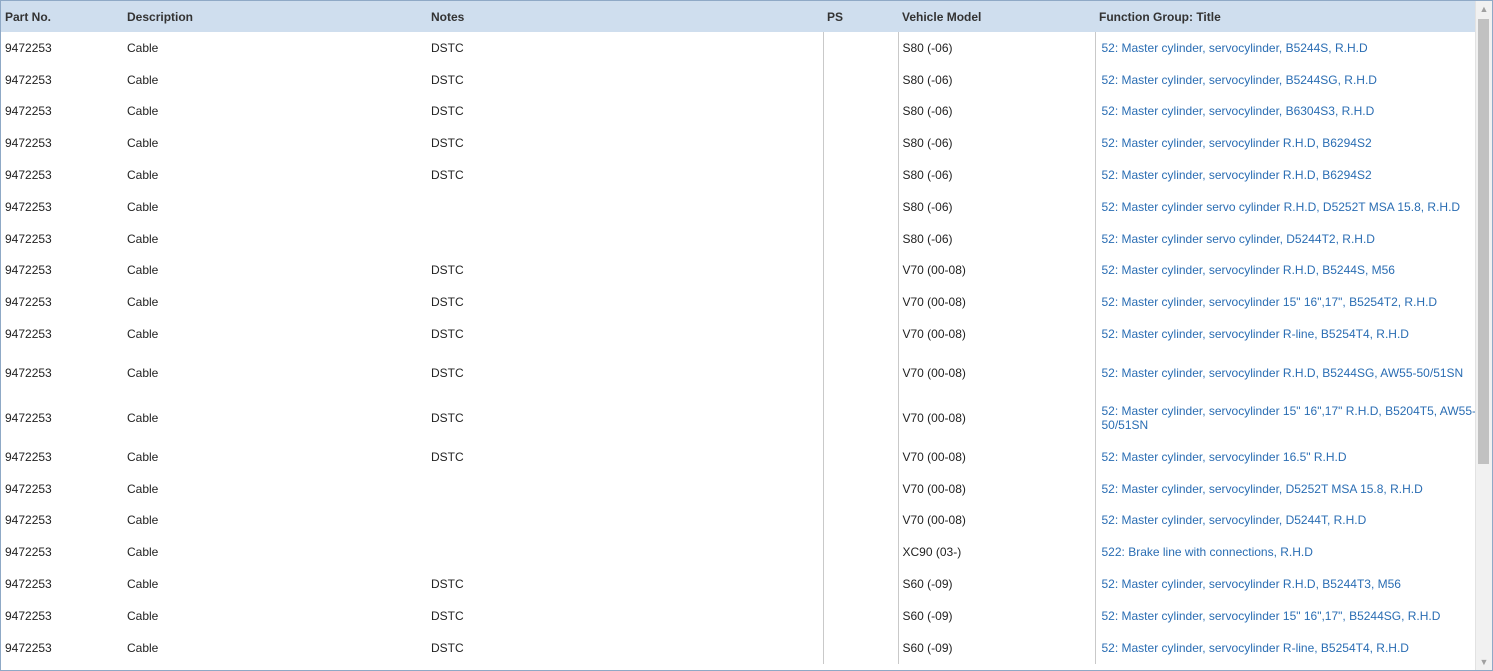 This screenshot has width=1493, height=671. Describe the element at coordinates (62, 16) in the screenshot. I see `column-header-part-no: Part No.` at that location.